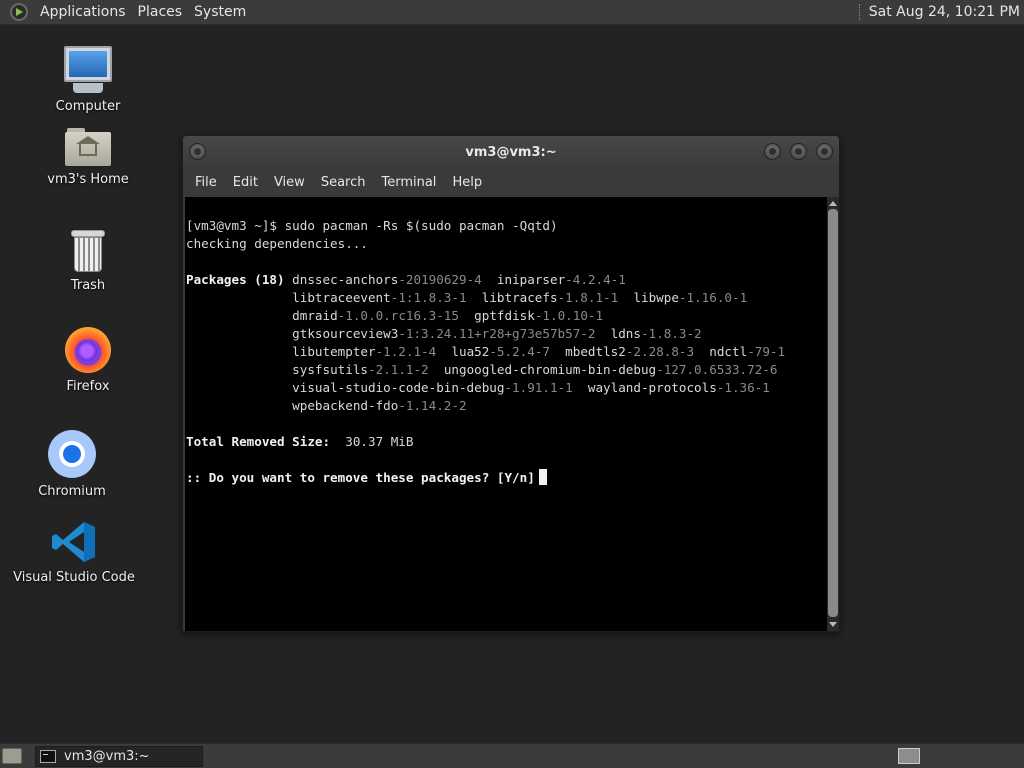  I want to click on packages-header: Packages (18), so click(235, 279).